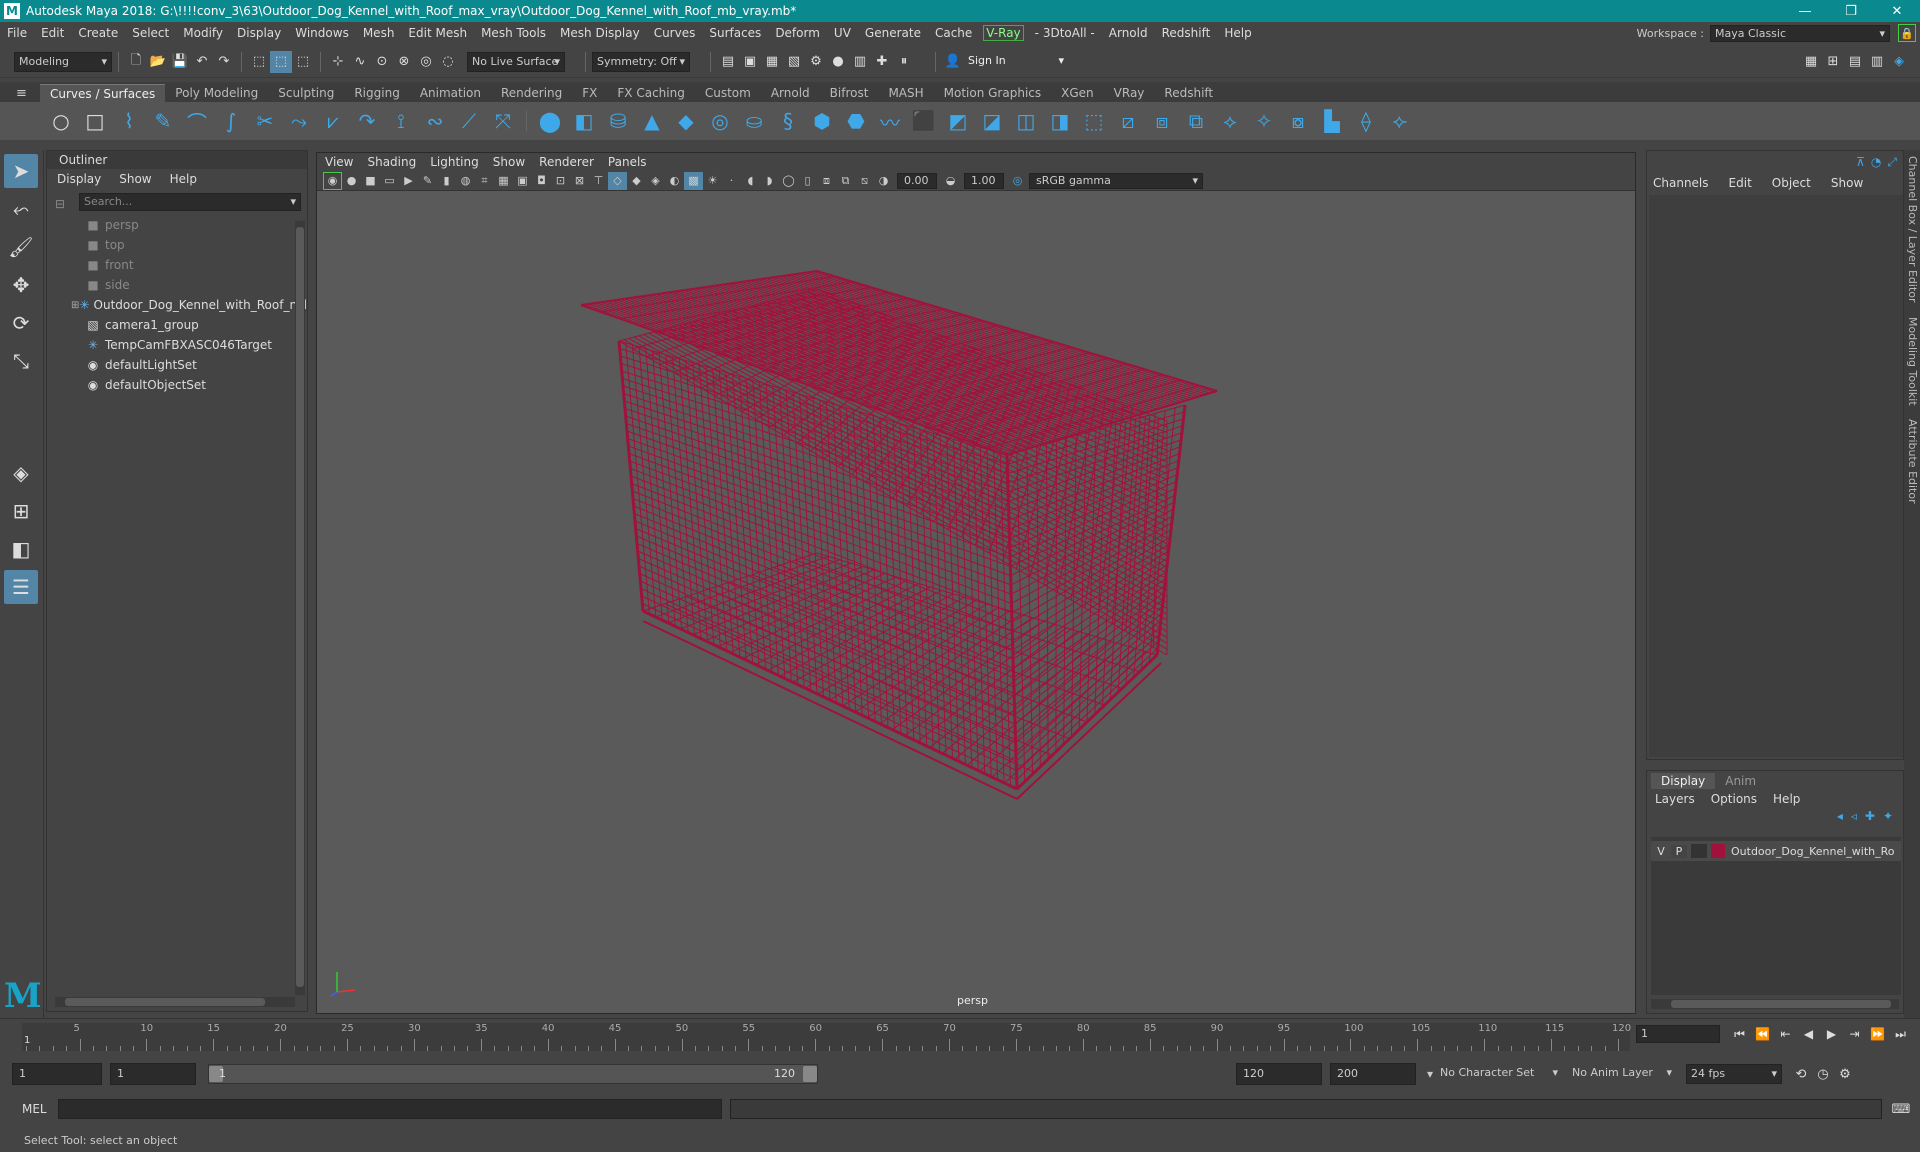 The image size is (1920, 1152). I want to click on shelf-tab-poly-modeling: Poly Modeling, so click(216, 93).